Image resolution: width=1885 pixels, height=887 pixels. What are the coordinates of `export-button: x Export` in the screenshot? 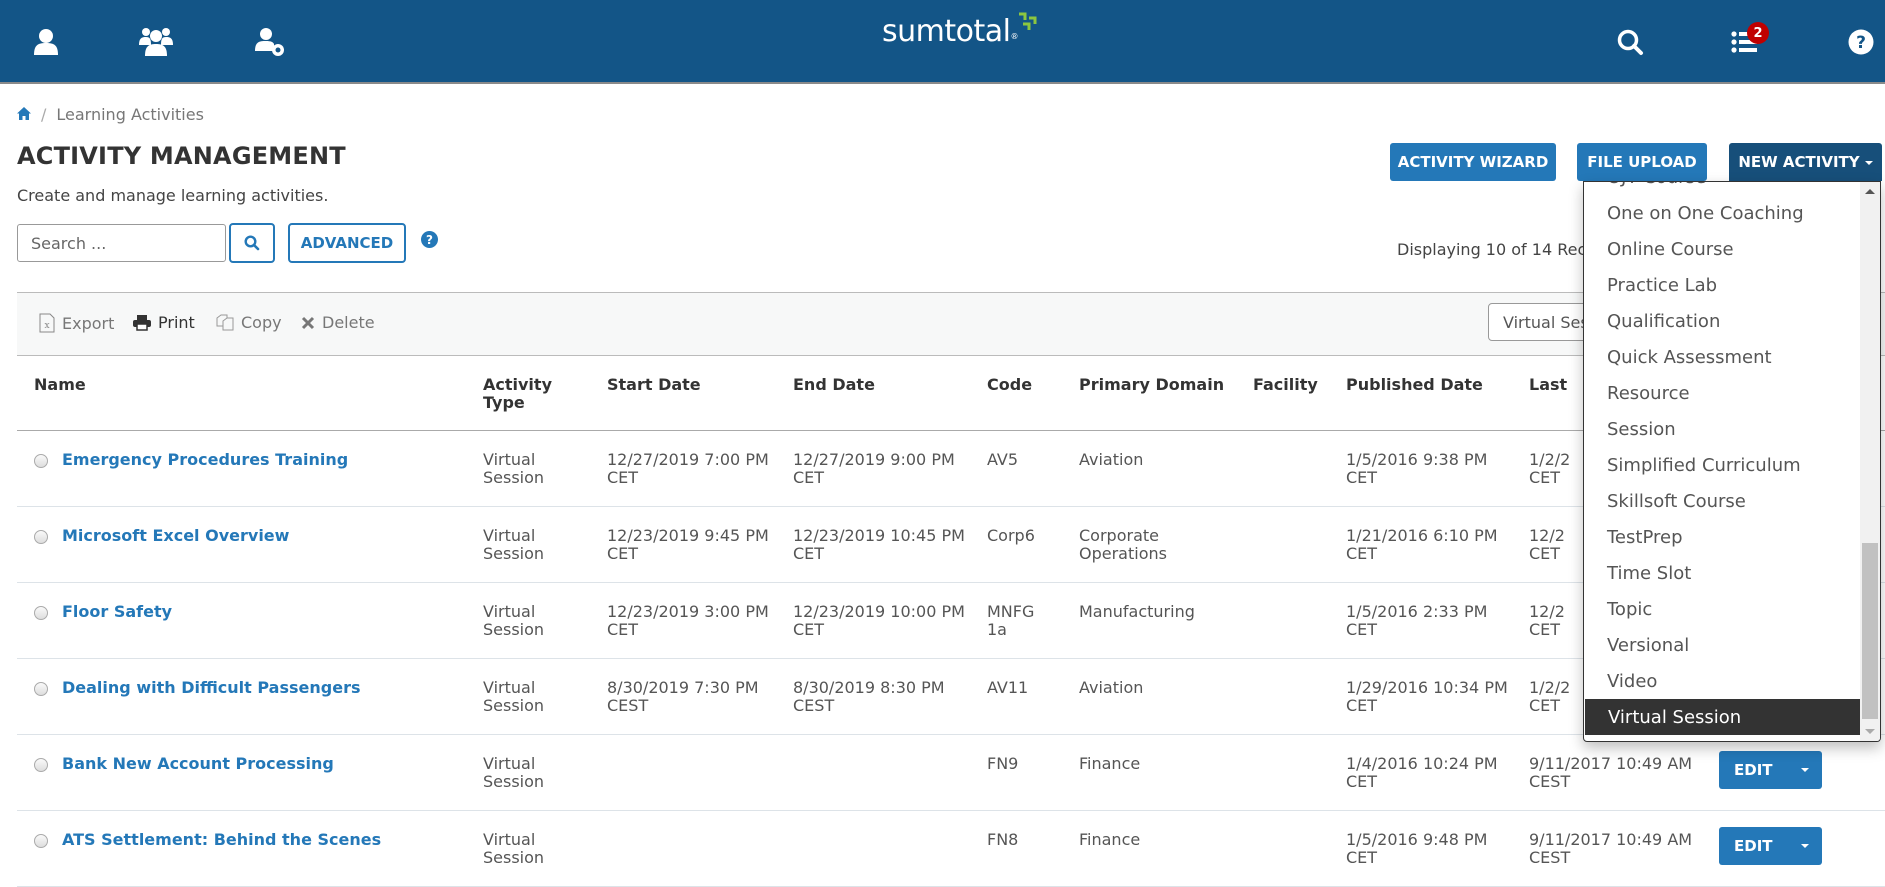 It's located at (76, 323).